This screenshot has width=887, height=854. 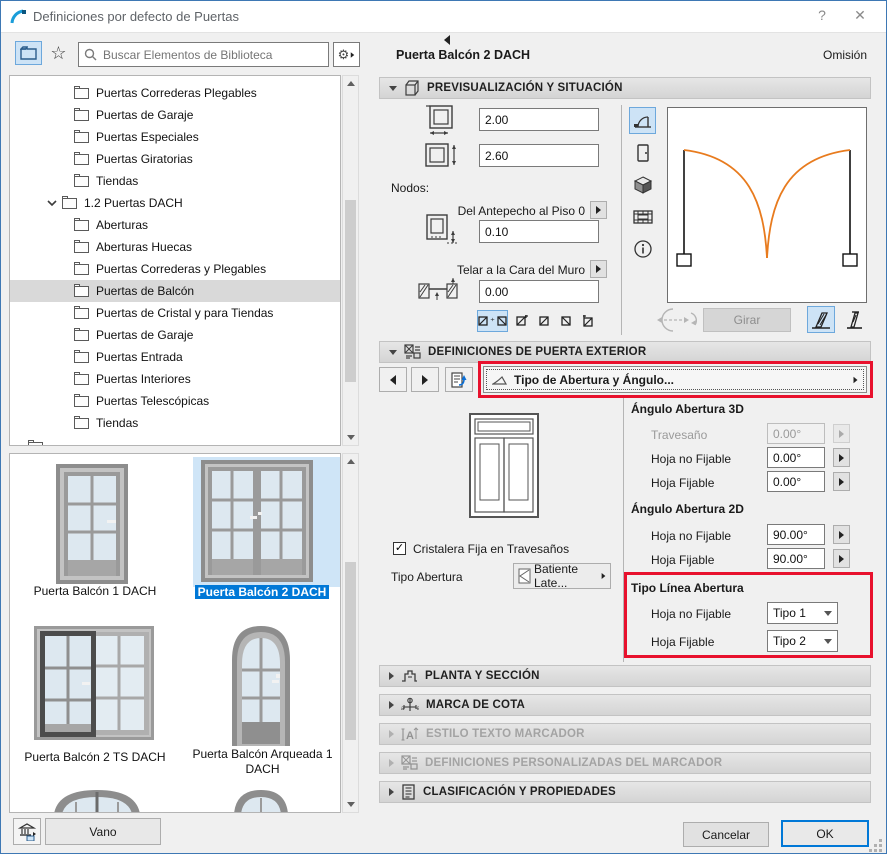 I want to click on transfer-settings-button, so click(x=459, y=379).